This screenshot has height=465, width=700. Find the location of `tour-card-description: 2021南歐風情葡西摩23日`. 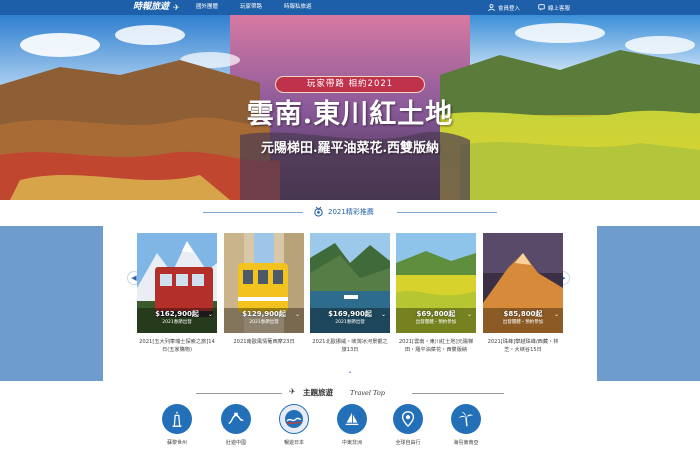

tour-card-description: 2021南歐風情葡西摩23日 is located at coordinates (264, 342).